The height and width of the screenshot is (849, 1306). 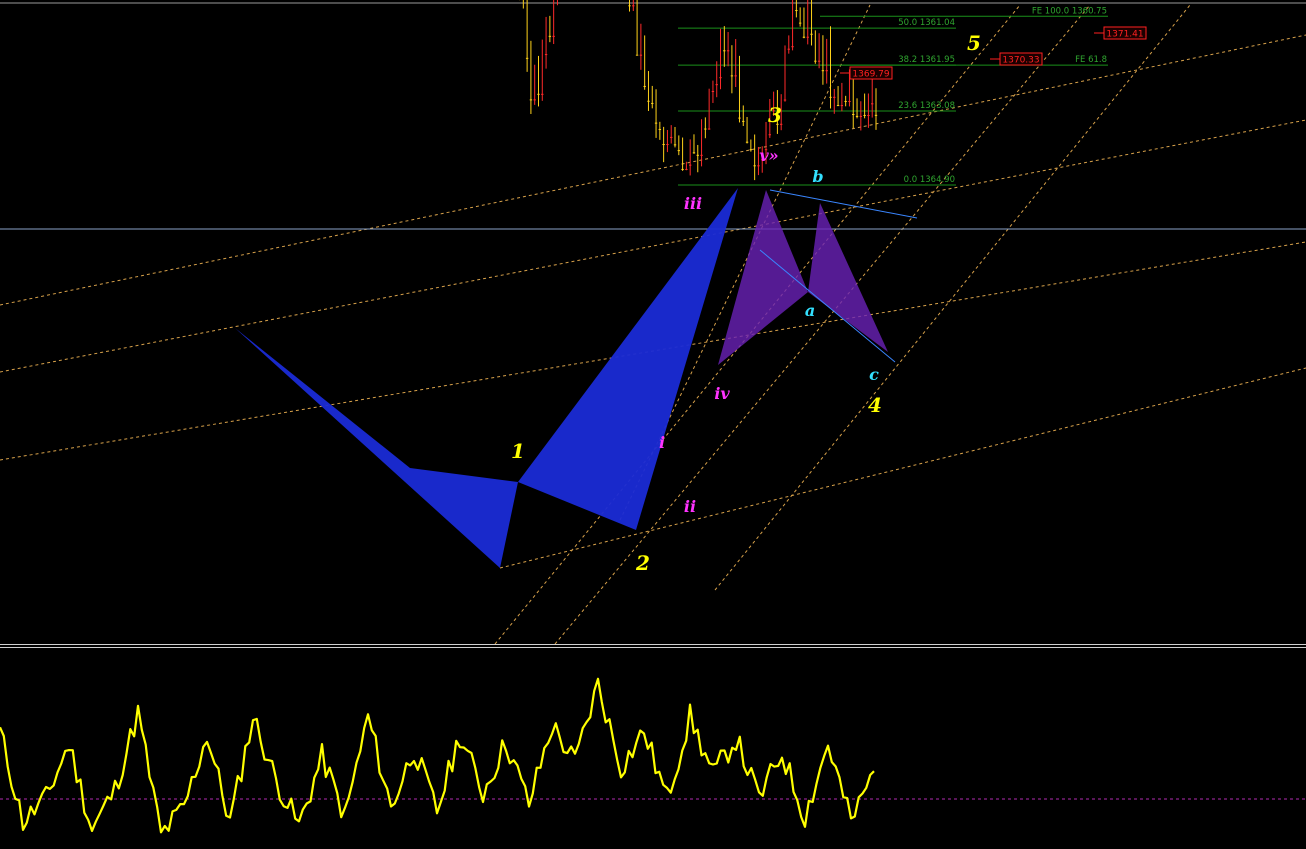 I want to click on price-box-label: 1370.33, so click(x=1020, y=61).